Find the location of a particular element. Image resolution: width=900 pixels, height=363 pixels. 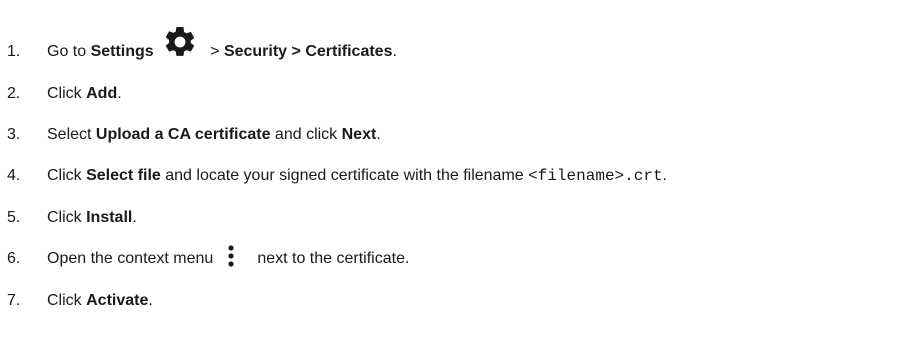

step-number: 1. is located at coordinates (14, 51).